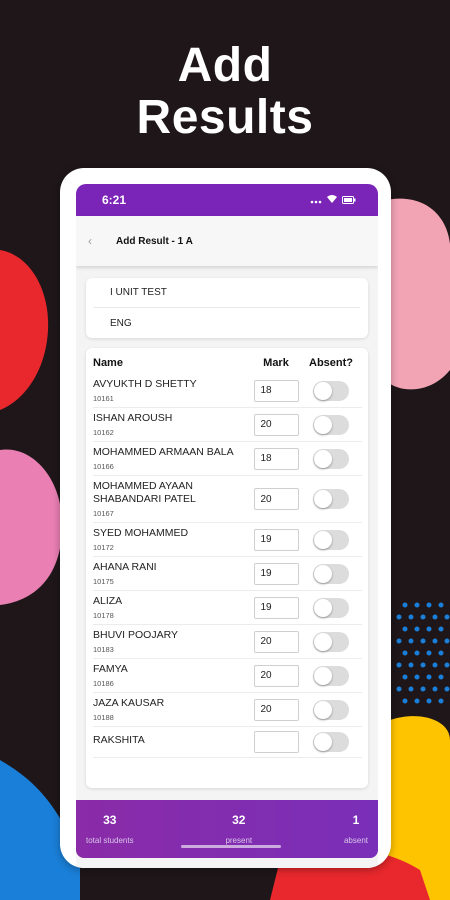 This screenshot has height=900, width=450. I want to click on back-arrow-icon: ‹, so click(102, 241).